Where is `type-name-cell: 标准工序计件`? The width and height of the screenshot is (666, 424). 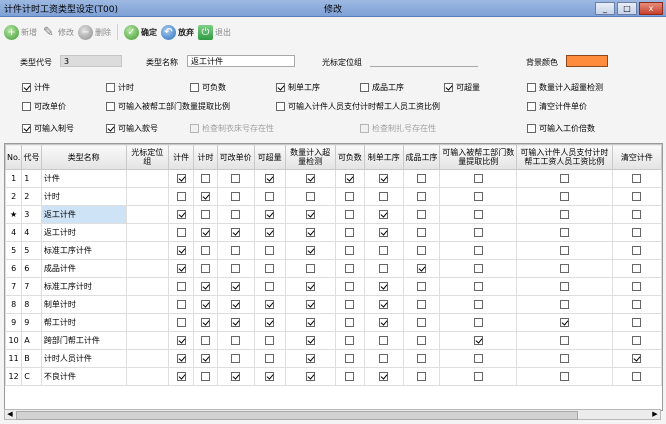
type-name-cell: 标准工序计件 is located at coordinates (83, 250).